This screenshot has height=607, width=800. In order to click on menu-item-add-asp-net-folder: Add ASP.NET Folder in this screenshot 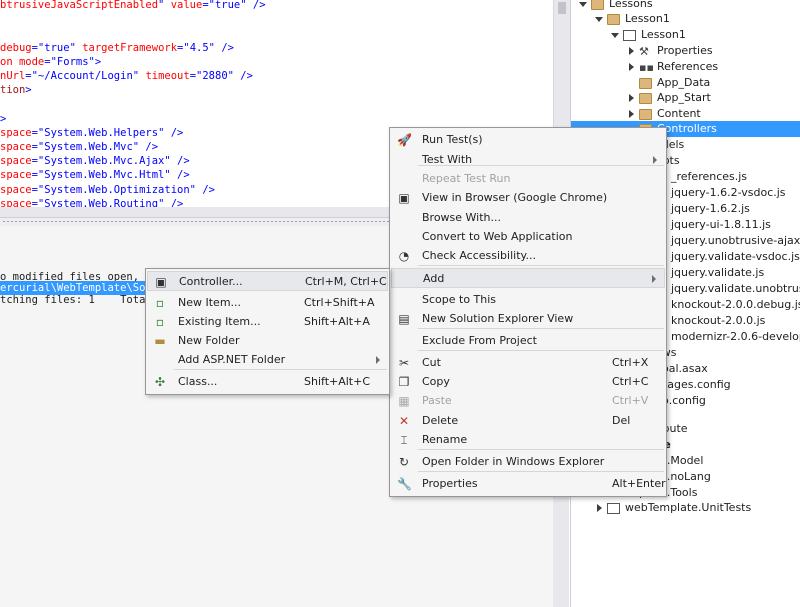, I will do `click(267, 360)`.